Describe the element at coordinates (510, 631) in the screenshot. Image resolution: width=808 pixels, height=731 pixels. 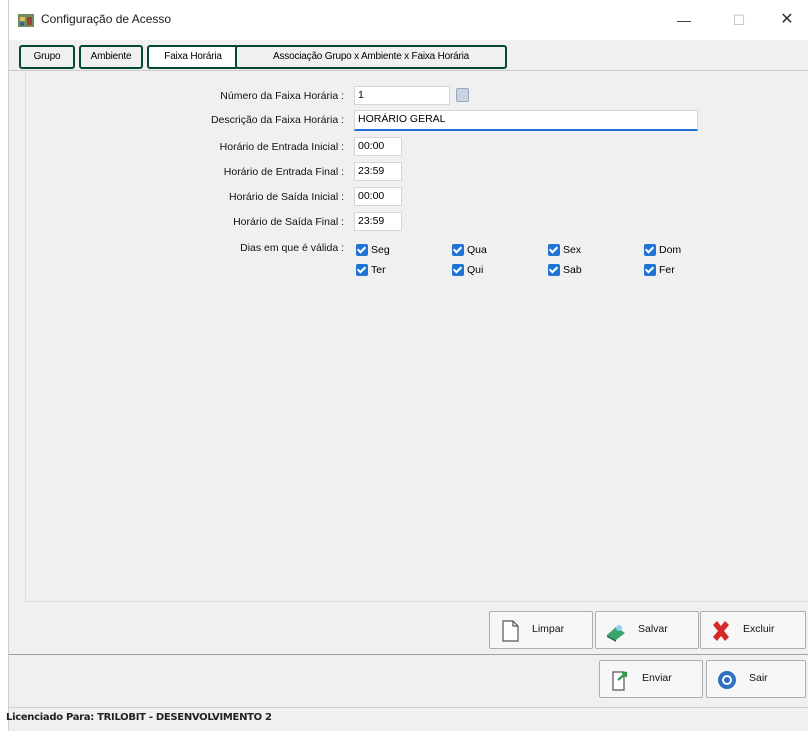
I see `blank-page-icon` at that location.